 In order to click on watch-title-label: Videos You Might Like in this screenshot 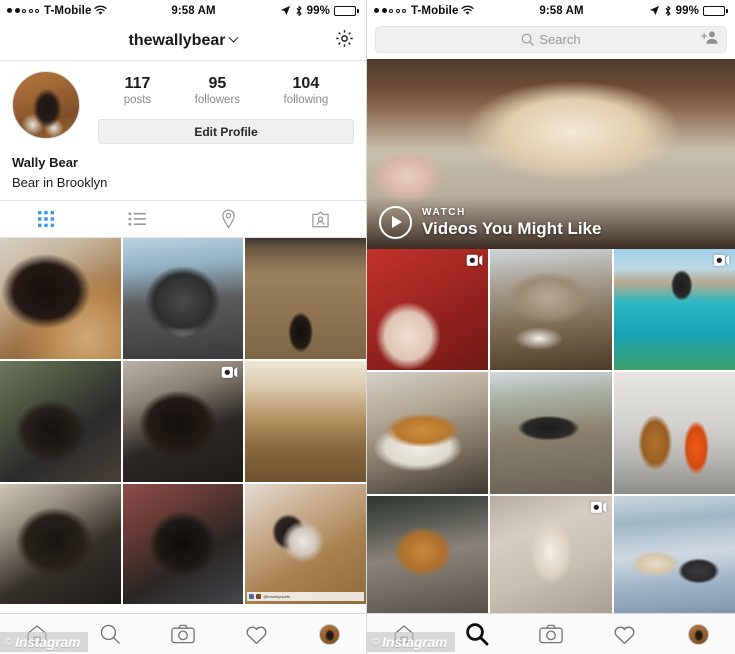, I will do `click(512, 228)`.